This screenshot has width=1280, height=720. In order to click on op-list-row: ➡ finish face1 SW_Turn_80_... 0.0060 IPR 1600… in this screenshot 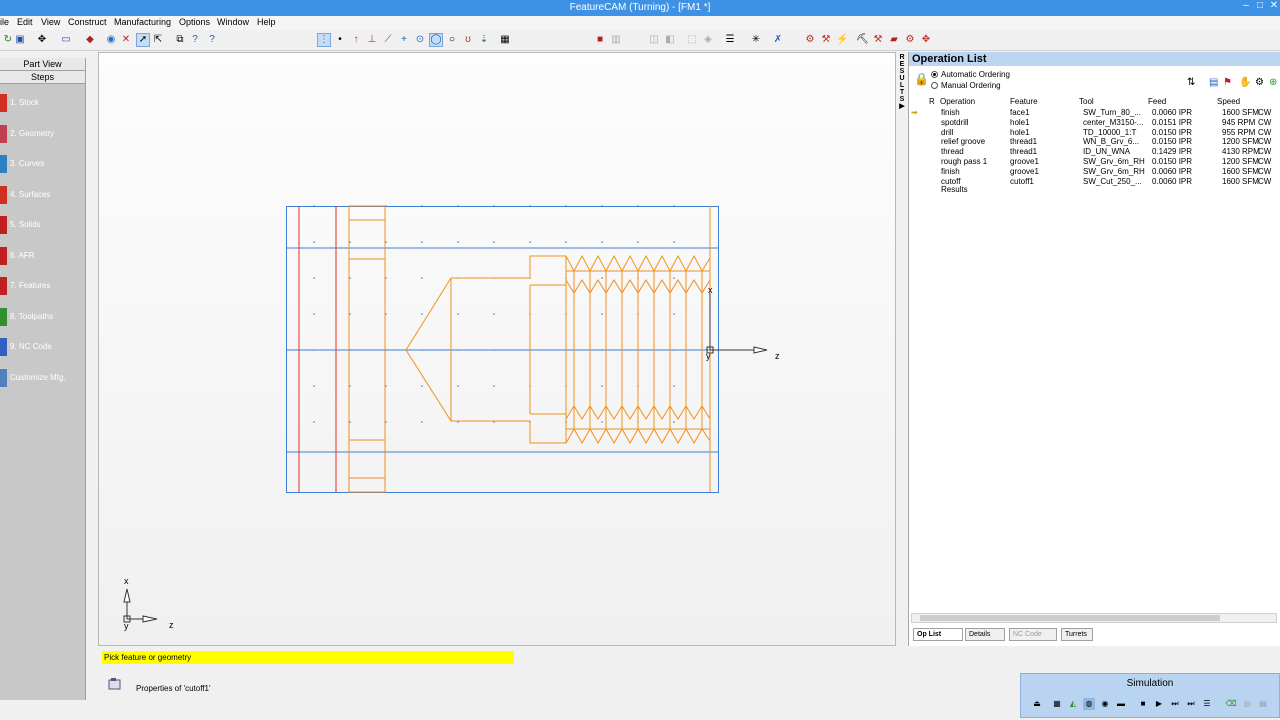, I will do `click(1094, 113)`.